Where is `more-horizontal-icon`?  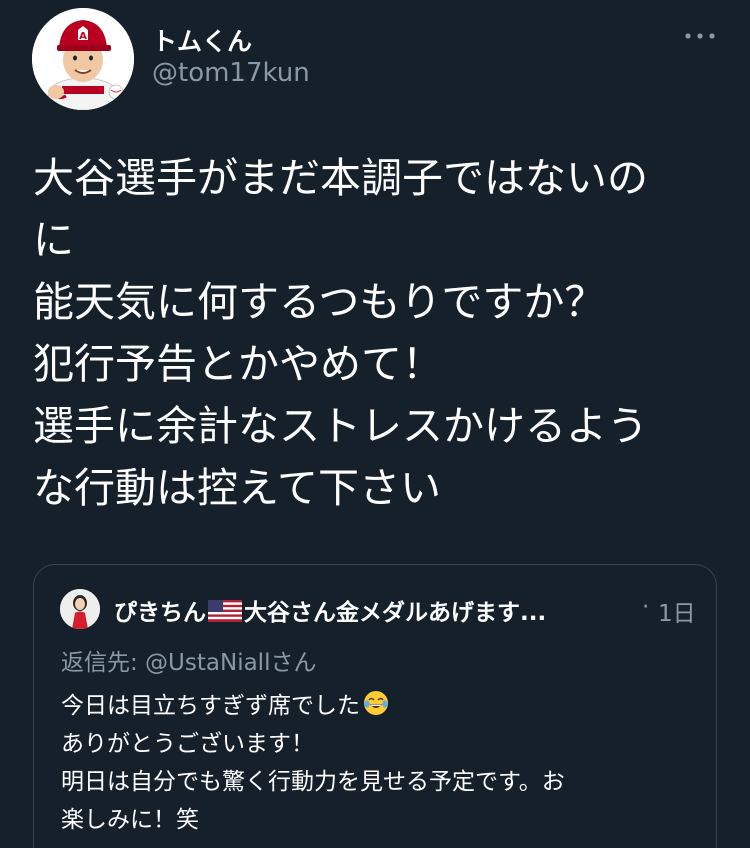
more-horizontal-icon is located at coordinates (700, 36).